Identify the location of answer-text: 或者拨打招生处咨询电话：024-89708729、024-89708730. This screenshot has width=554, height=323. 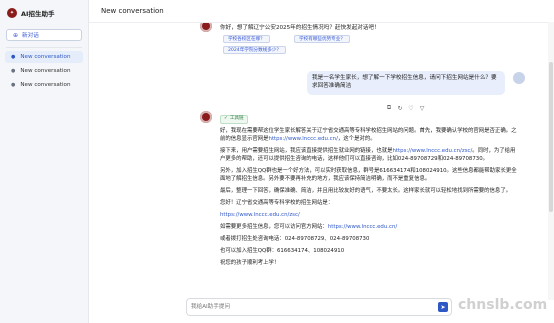
(295, 238).